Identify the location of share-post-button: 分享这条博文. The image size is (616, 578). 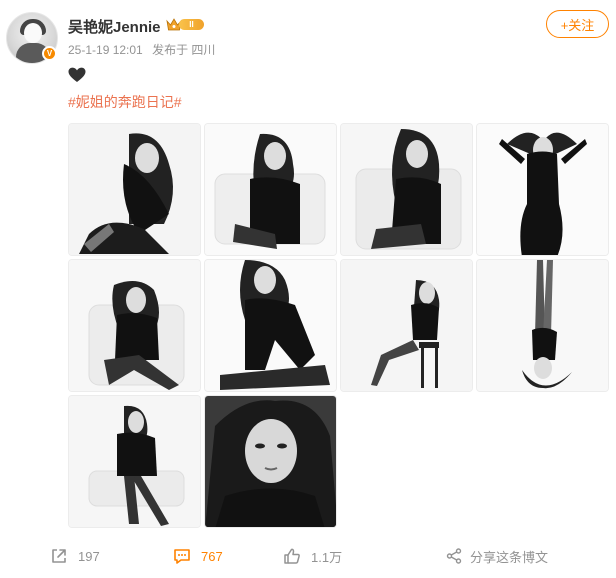
(497, 556).